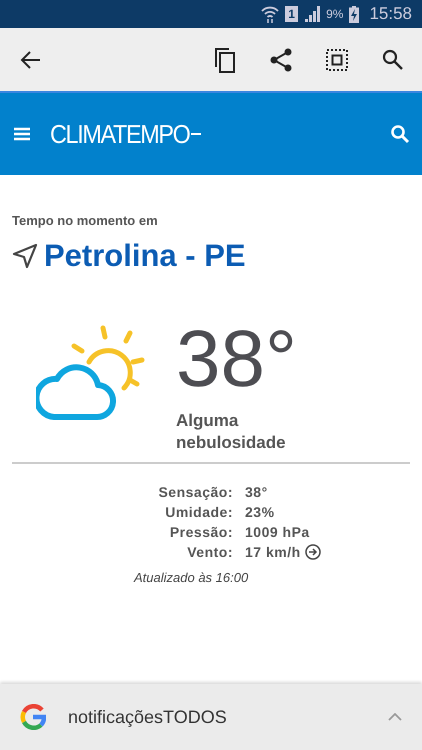 The height and width of the screenshot is (750, 422). What do you see at coordinates (33, 717) in the screenshot?
I see `google-icon` at bounding box center [33, 717].